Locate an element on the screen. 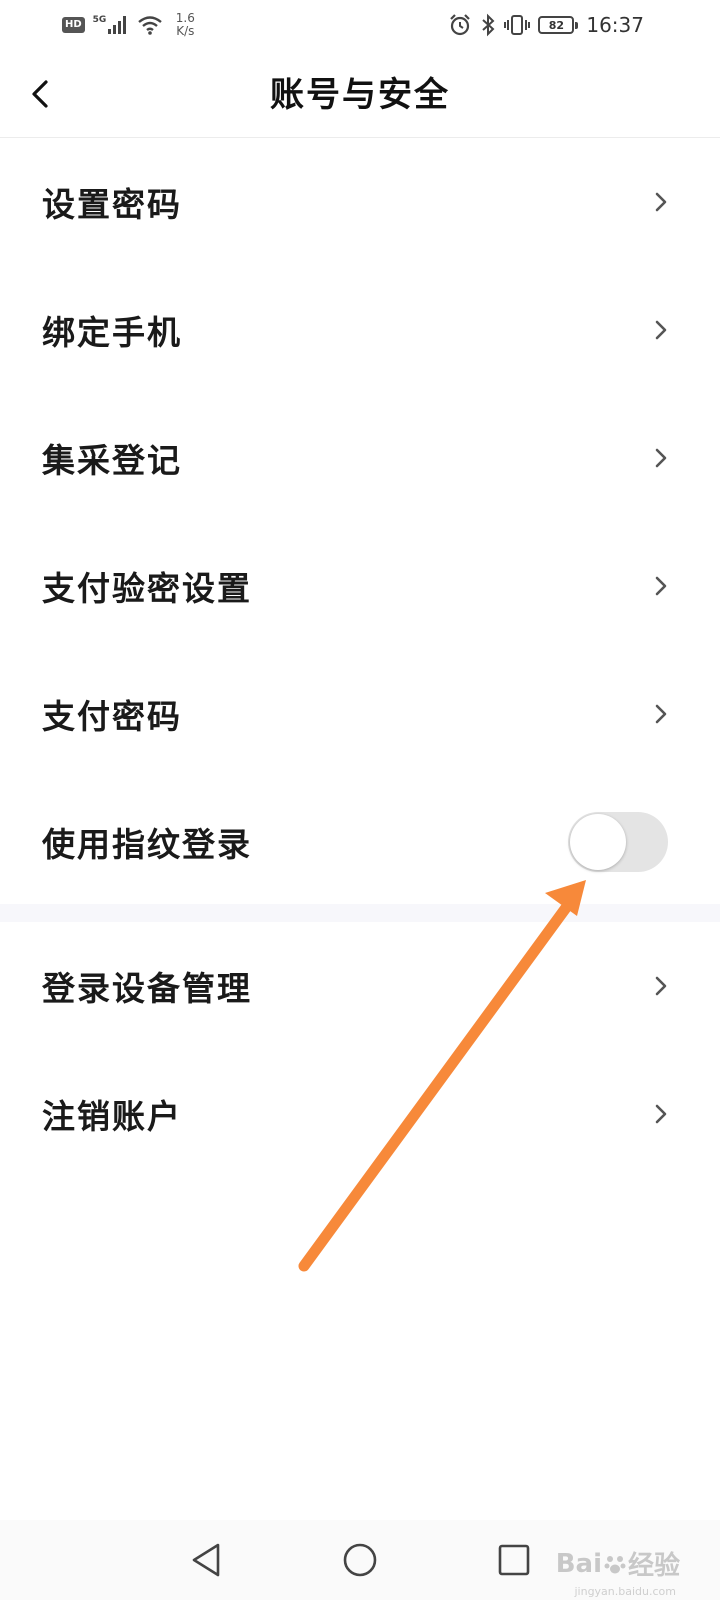 This screenshot has width=720, height=1600. vibrate-icon is located at coordinates (517, 25).